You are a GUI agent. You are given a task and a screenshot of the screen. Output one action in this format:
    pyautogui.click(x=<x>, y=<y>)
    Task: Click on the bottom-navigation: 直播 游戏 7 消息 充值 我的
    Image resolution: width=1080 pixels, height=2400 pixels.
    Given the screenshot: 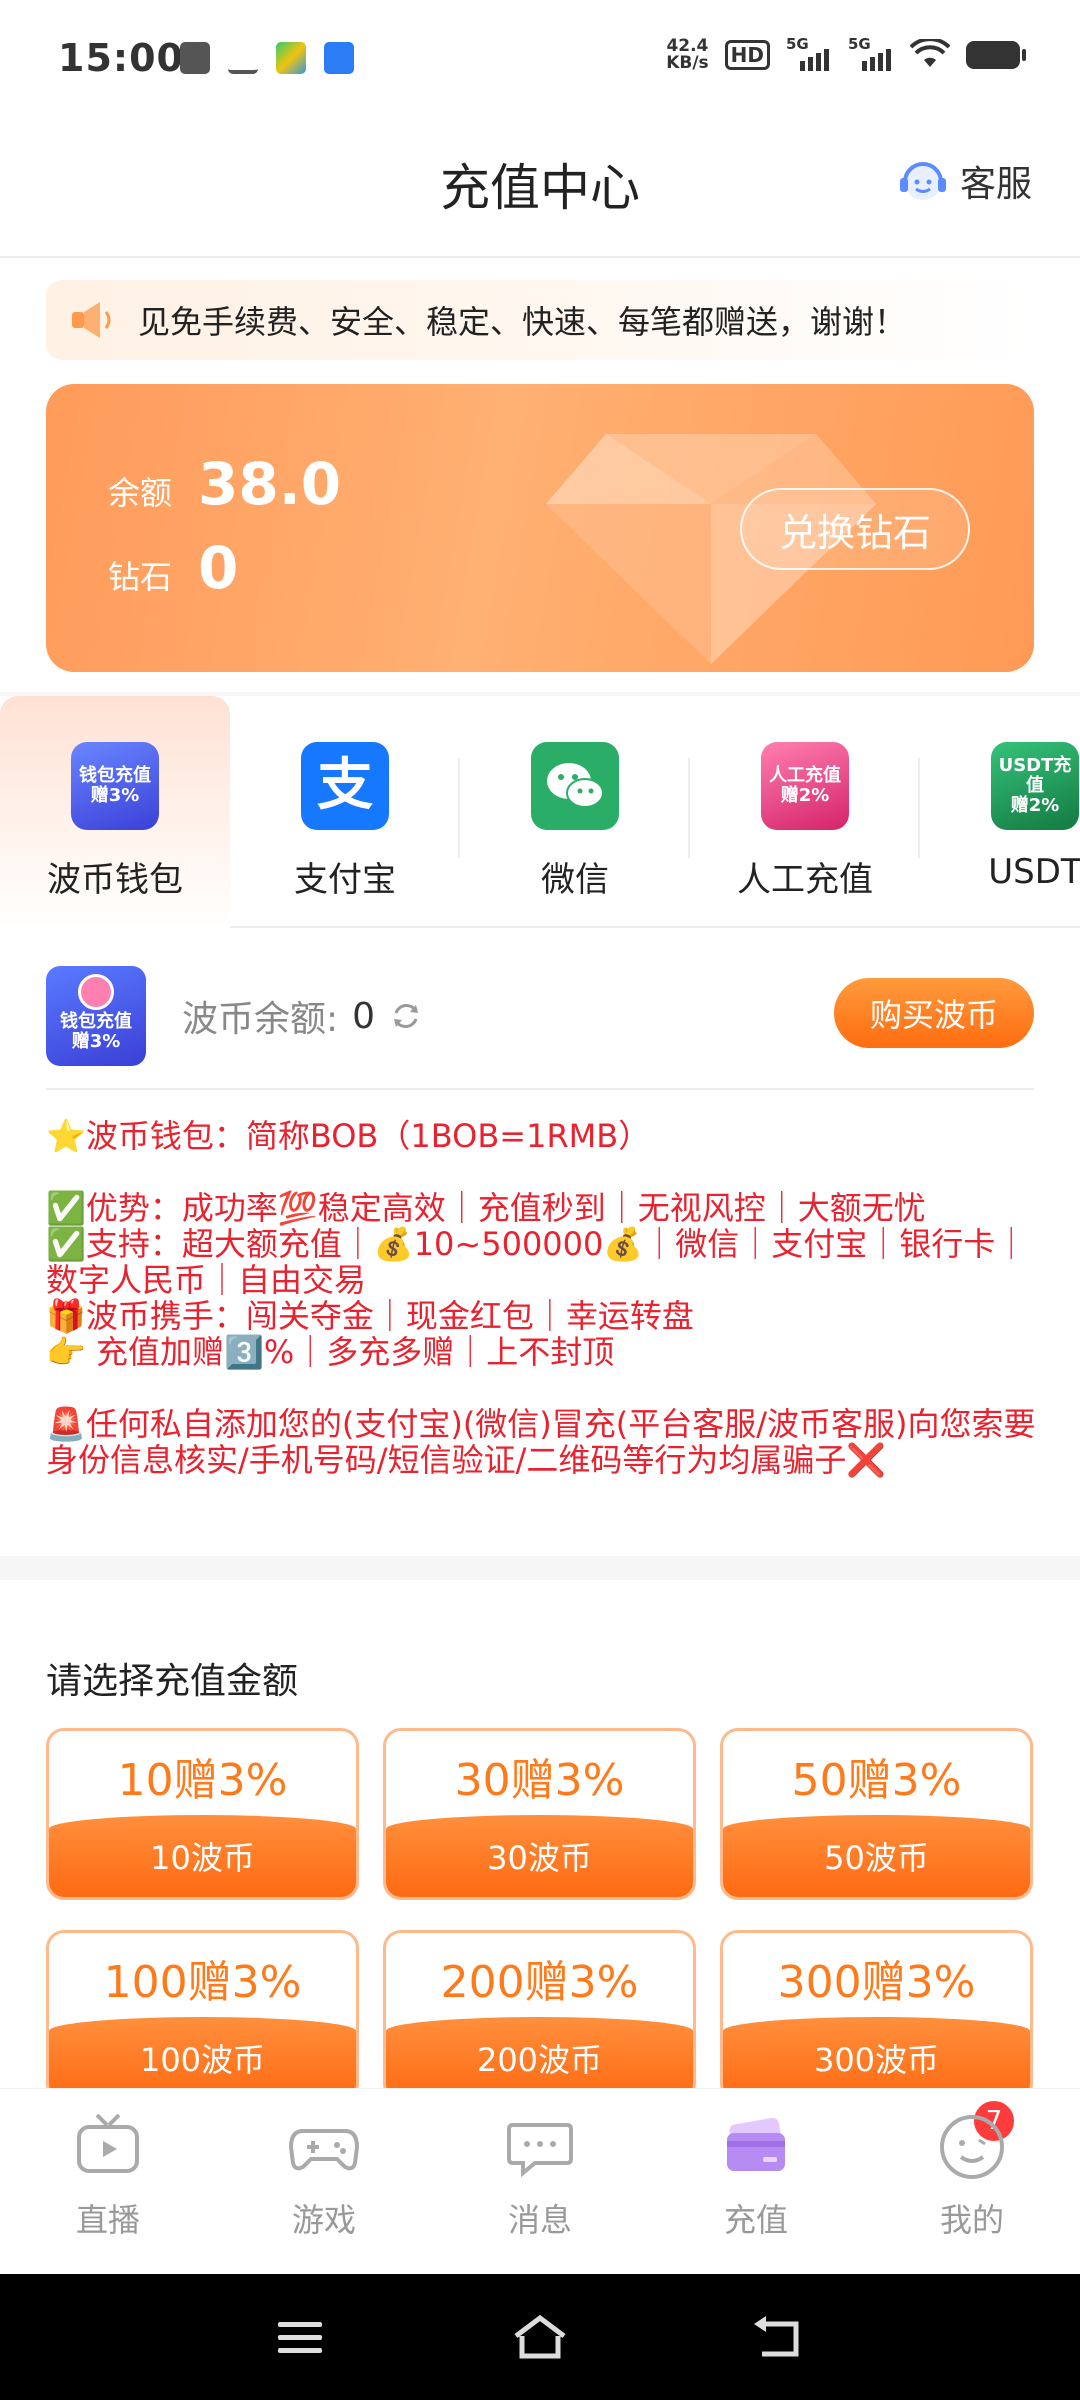 What is the action you would take?
    pyautogui.click(x=540, y=2181)
    